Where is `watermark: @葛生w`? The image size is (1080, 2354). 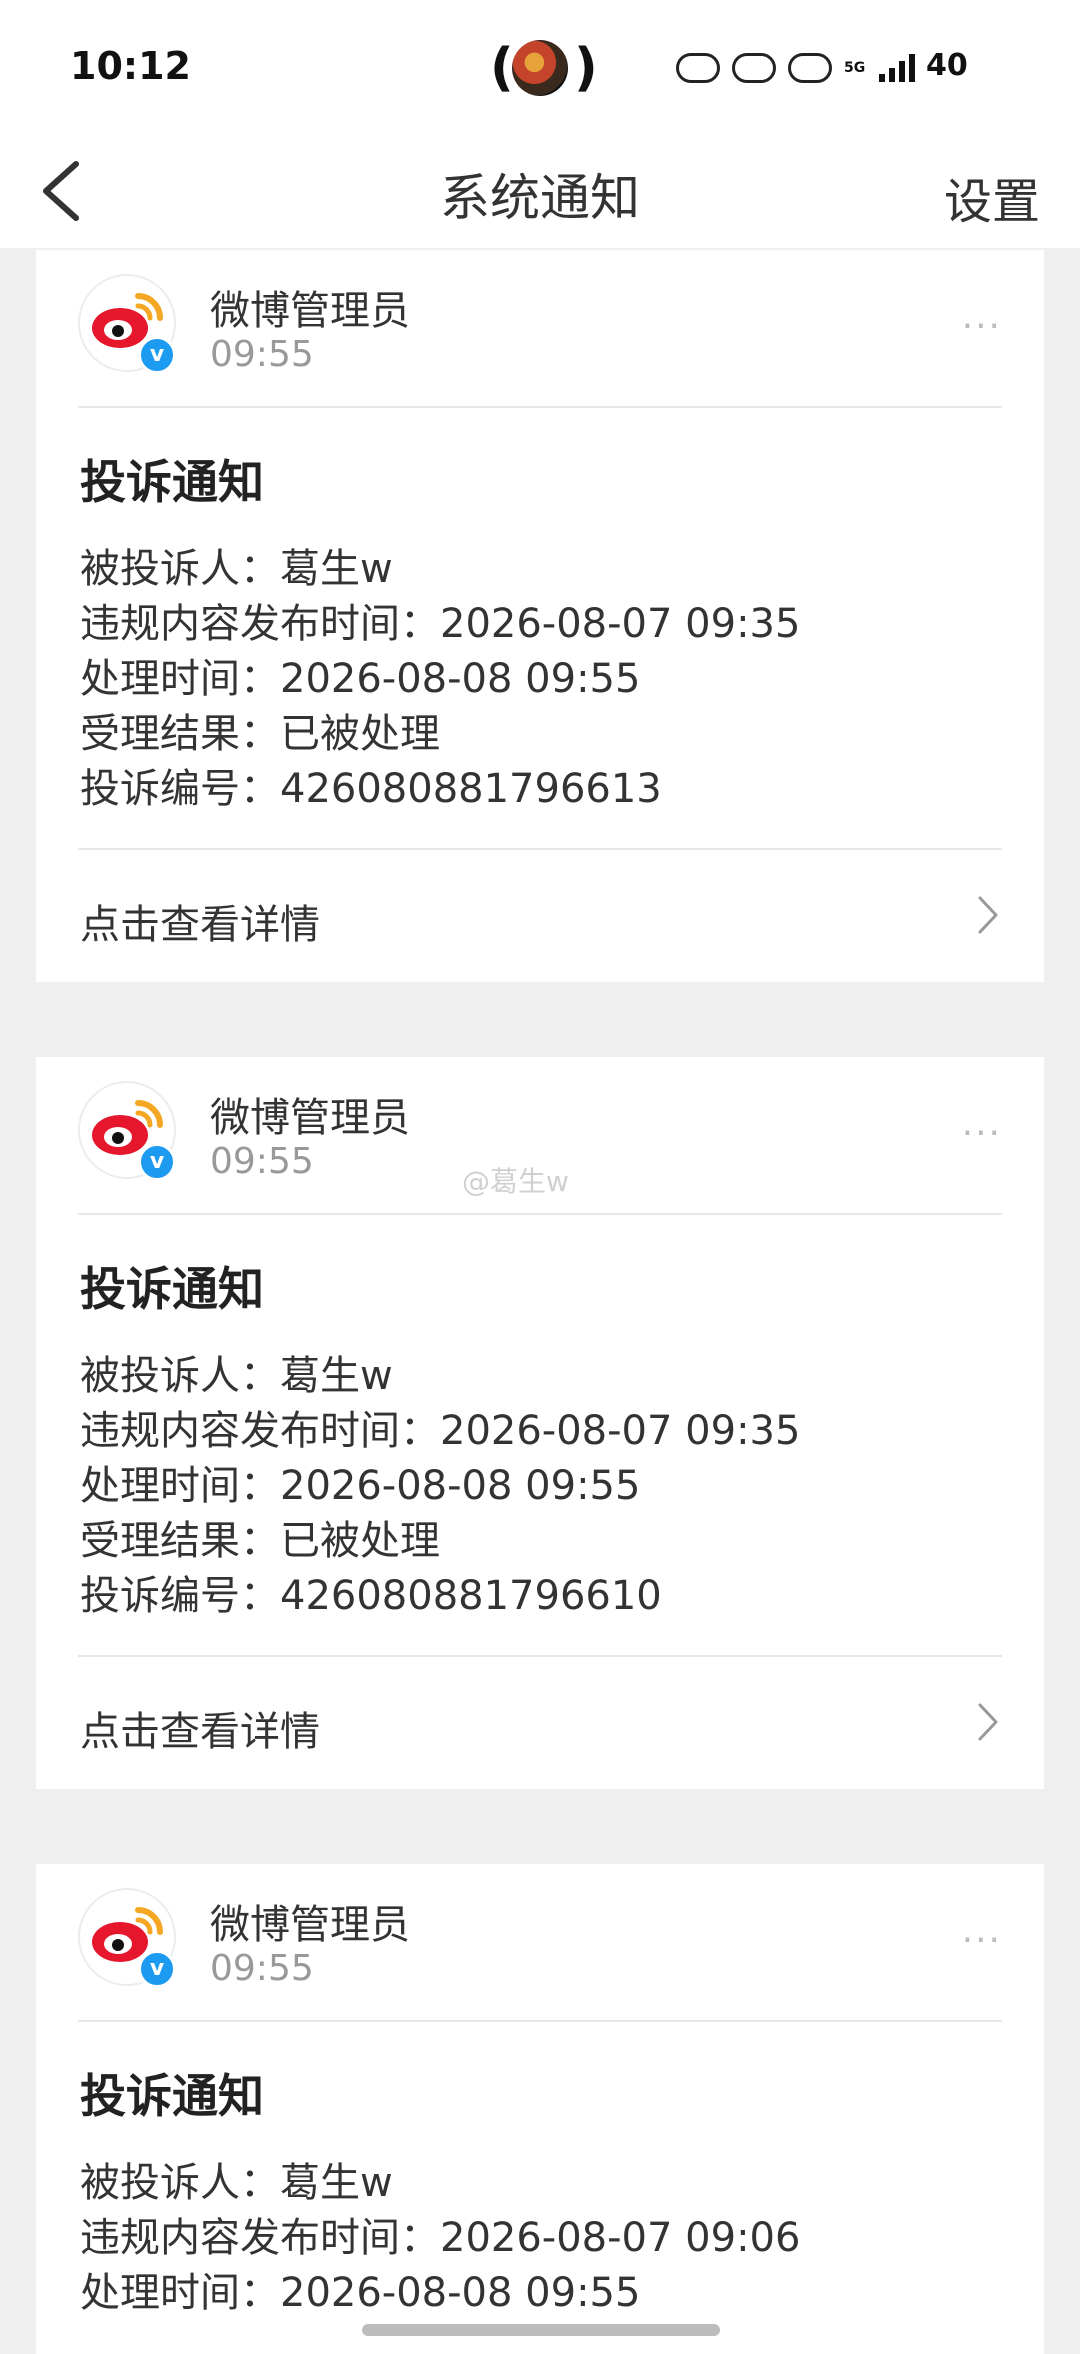
watermark: @葛生w is located at coordinates (515, 1181).